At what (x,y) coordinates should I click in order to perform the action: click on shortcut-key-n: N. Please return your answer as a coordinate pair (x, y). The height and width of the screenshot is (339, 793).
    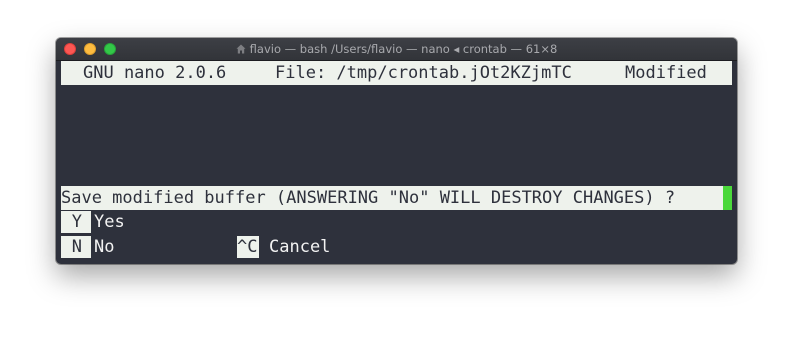
    Looking at the image, I should click on (71, 247).